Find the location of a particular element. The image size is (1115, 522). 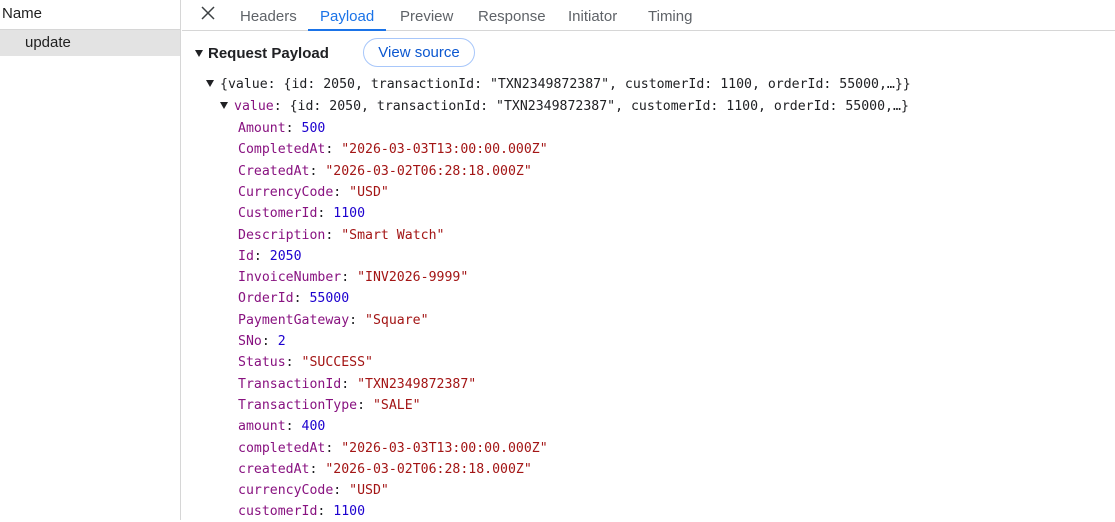

payload-property-row: completedAt: "2026-03-03T13:00:00.000Z" is located at coordinates (393, 448).